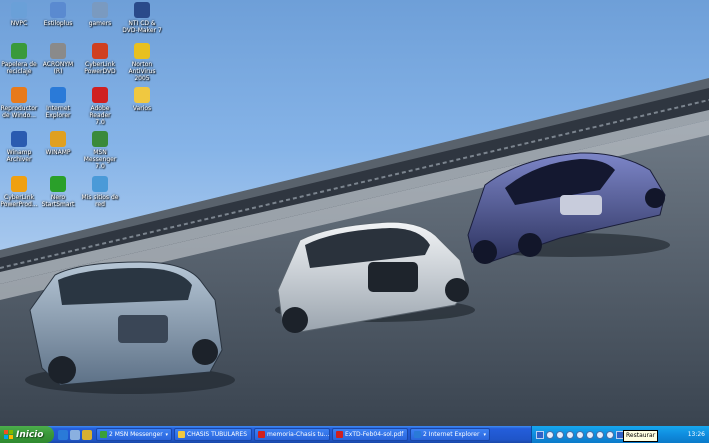 This screenshot has height=443, width=709. Describe the element at coordinates (100, 23) in the screenshot. I see `desktop-icon-label: gamers` at that location.